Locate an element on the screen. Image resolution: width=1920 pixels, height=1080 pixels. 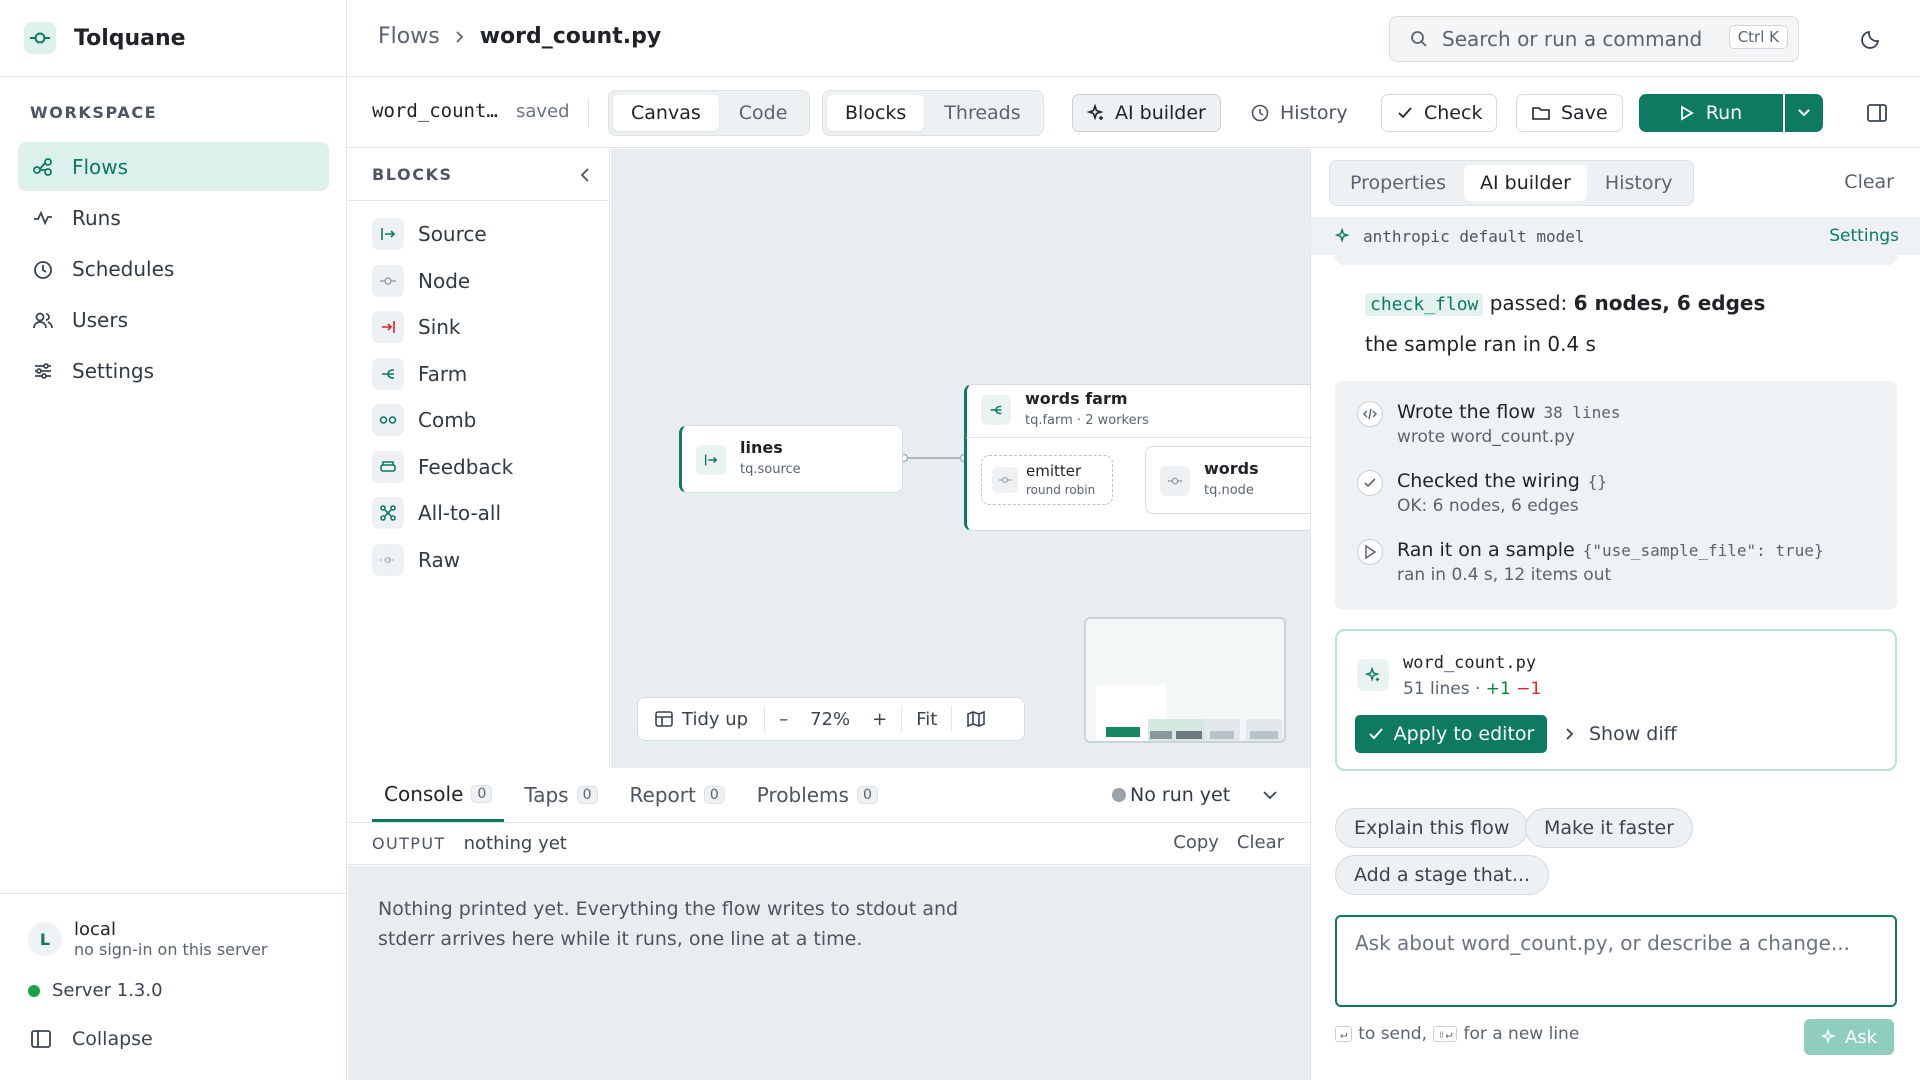
panel-tabs: Properties AI builder History is located at coordinates (1511, 183).